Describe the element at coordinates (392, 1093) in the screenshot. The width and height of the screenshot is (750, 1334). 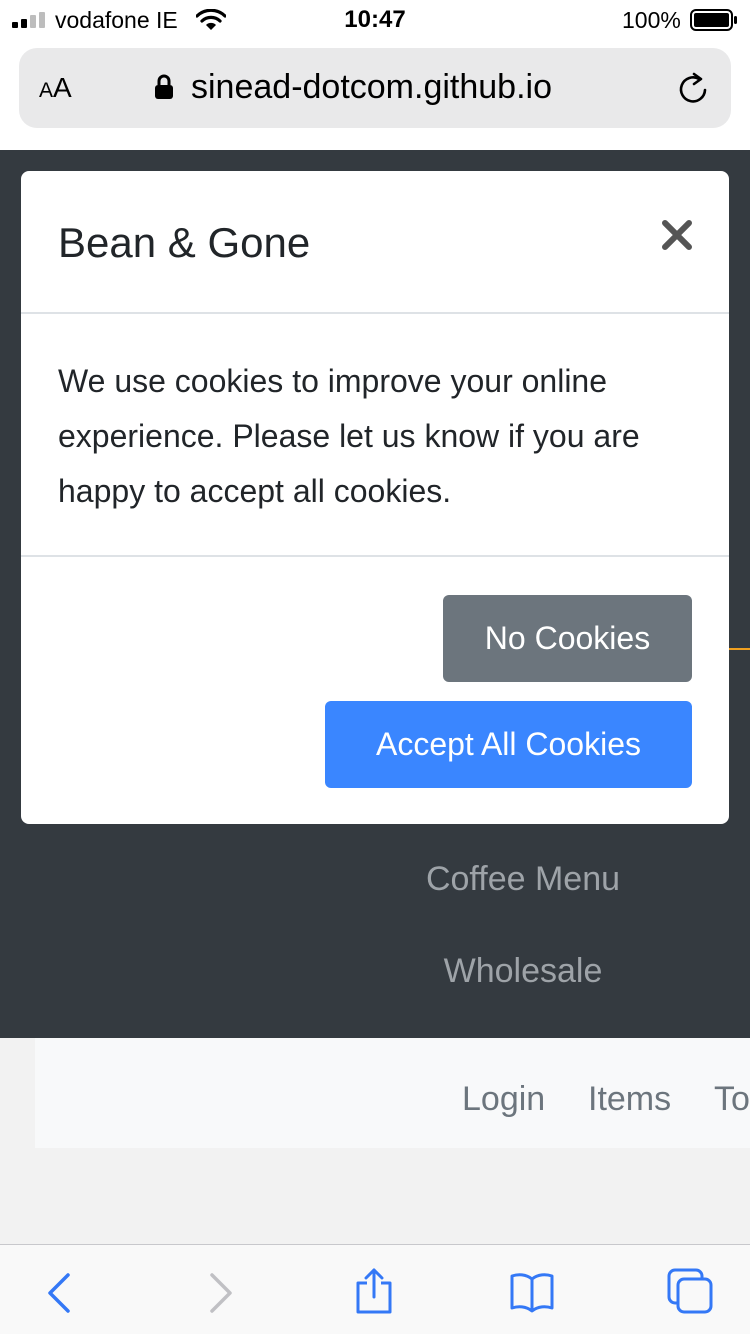
I see `sub-navbar: Login Items To` at that location.